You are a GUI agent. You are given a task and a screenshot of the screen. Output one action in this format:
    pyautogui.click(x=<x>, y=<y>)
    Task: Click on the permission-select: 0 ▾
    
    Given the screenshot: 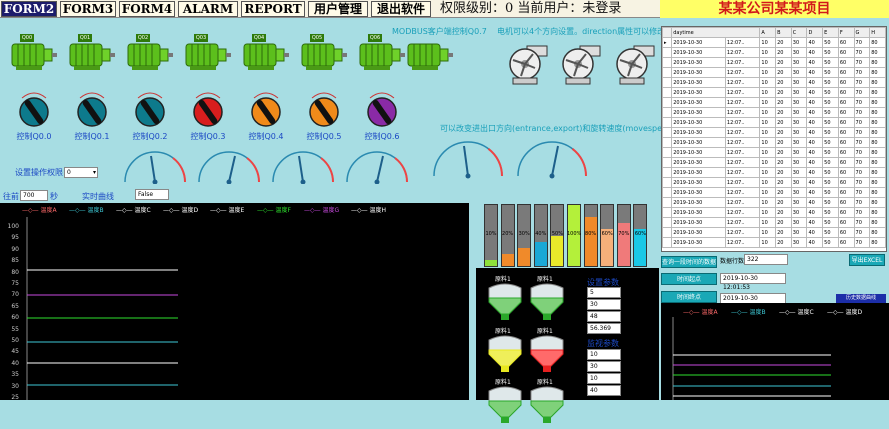 What is the action you would take?
    pyautogui.click(x=81, y=172)
    